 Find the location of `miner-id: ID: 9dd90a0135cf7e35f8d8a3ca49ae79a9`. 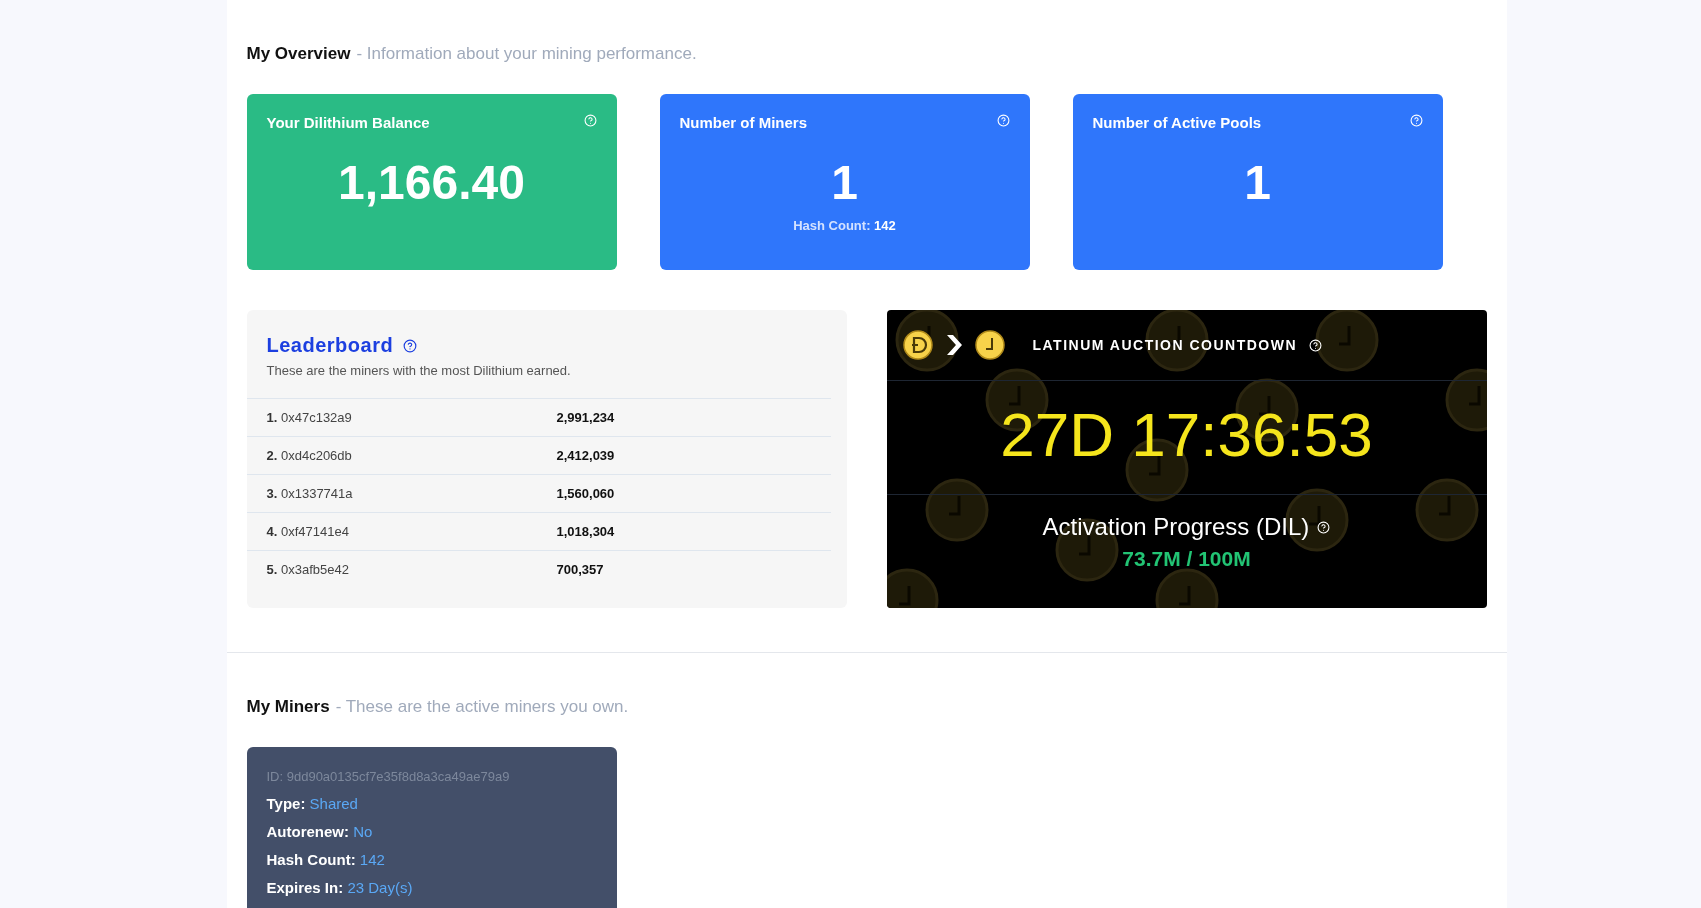

miner-id: ID: 9dd90a0135cf7e35f8d8a3ca49ae79a9 is located at coordinates (388, 776).